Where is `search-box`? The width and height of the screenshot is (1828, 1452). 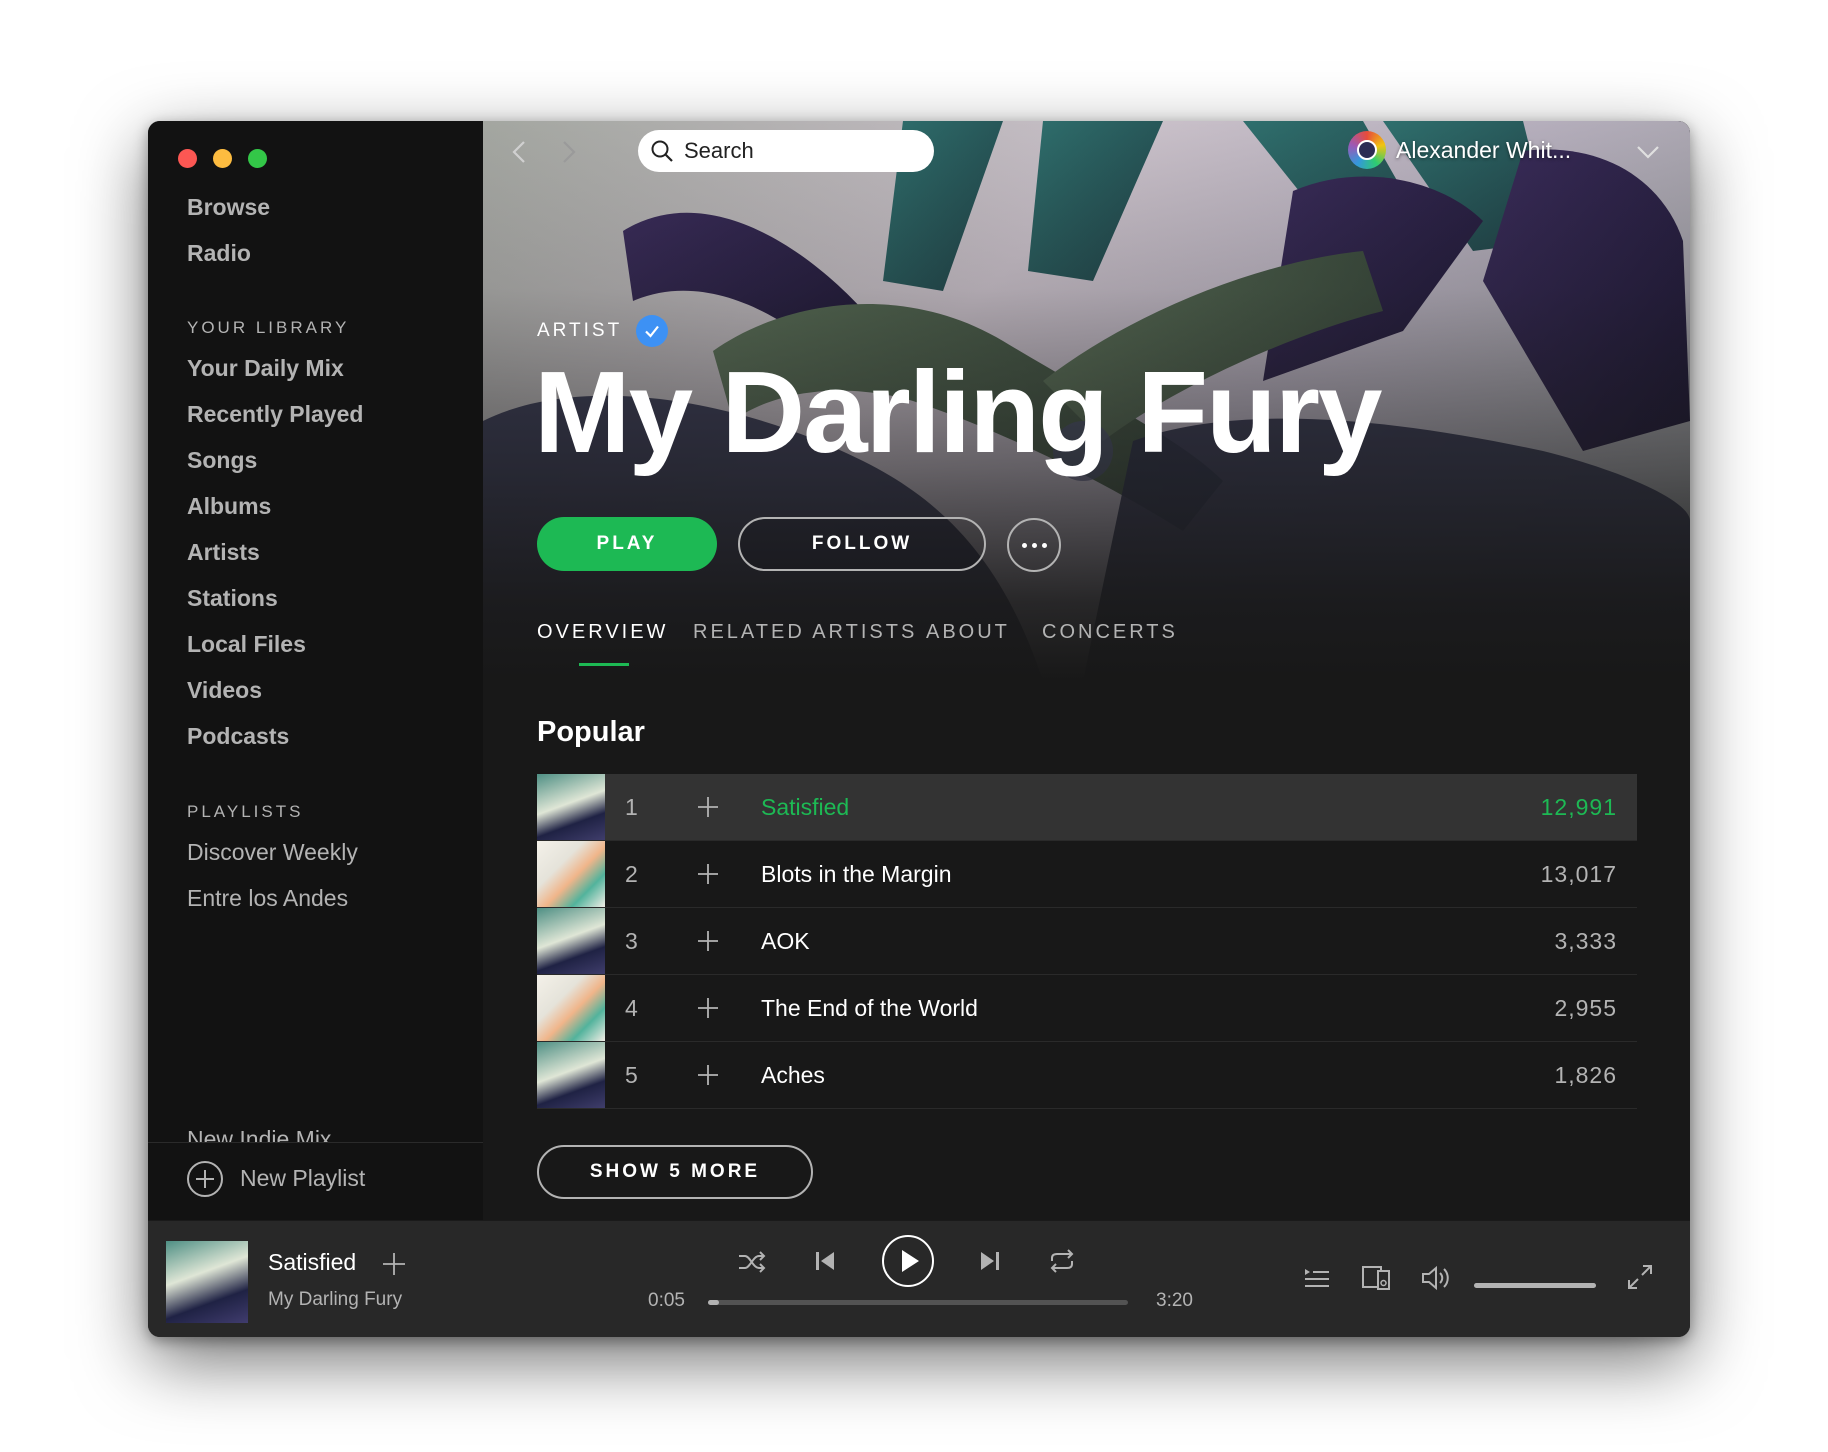
search-box is located at coordinates (786, 151).